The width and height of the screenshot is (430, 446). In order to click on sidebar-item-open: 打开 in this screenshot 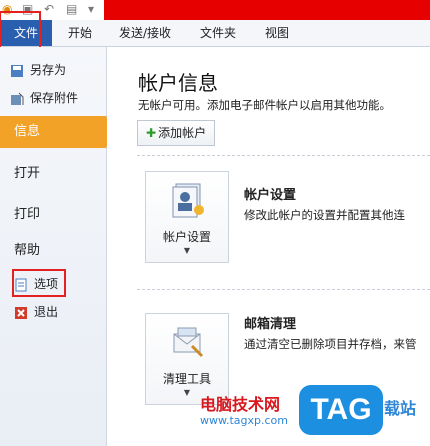, I will do `click(67, 171)`.